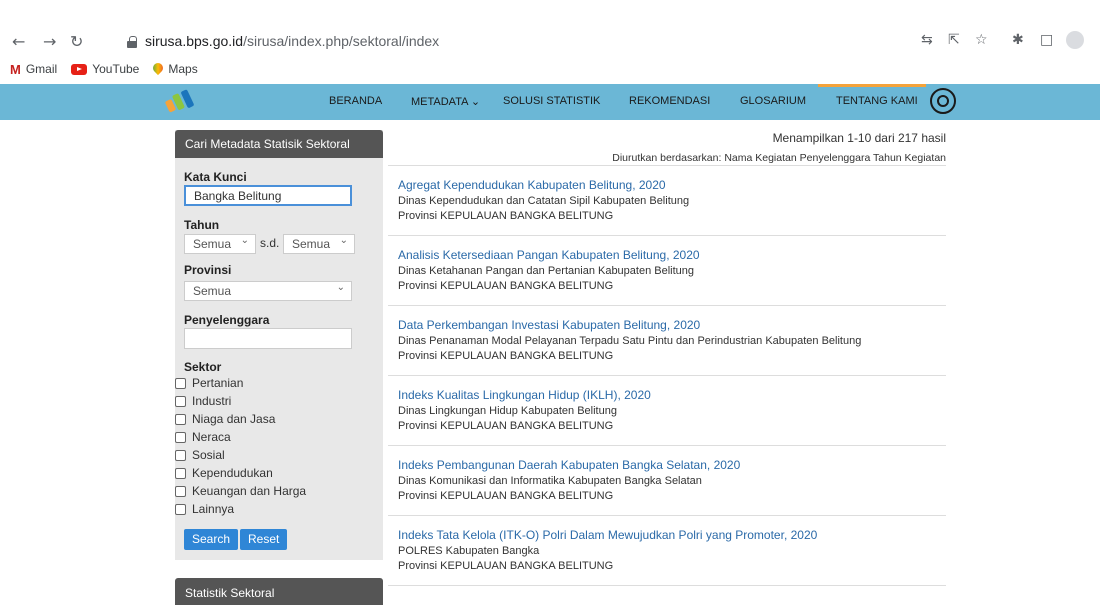 This screenshot has height=605, width=1100. I want to click on year-from-value: Semua, so click(212, 244).